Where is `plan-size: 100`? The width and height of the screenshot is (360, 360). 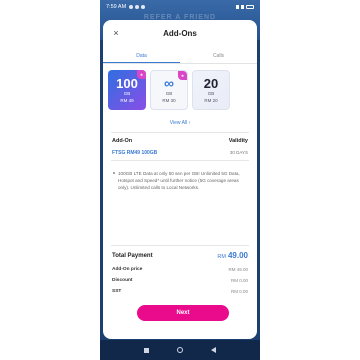 plan-size: 100 is located at coordinates (127, 83).